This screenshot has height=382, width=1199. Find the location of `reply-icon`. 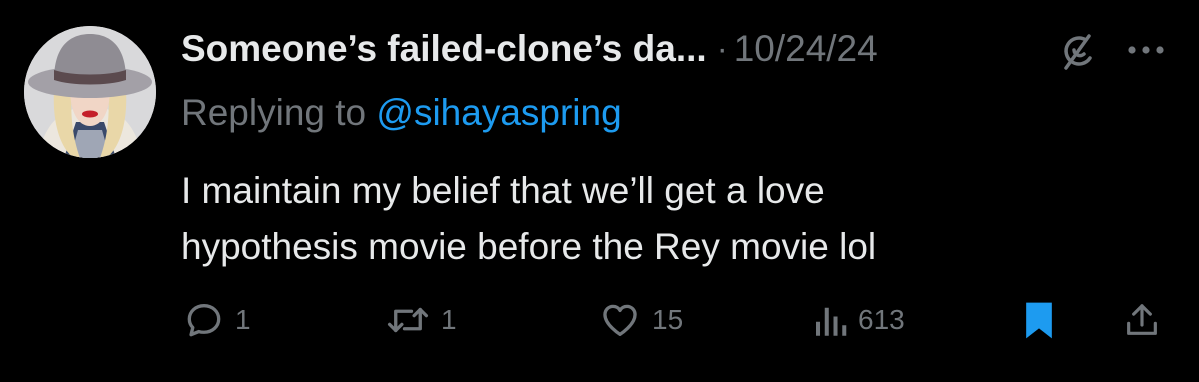

reply-icon is located at coordinates (204, 320).